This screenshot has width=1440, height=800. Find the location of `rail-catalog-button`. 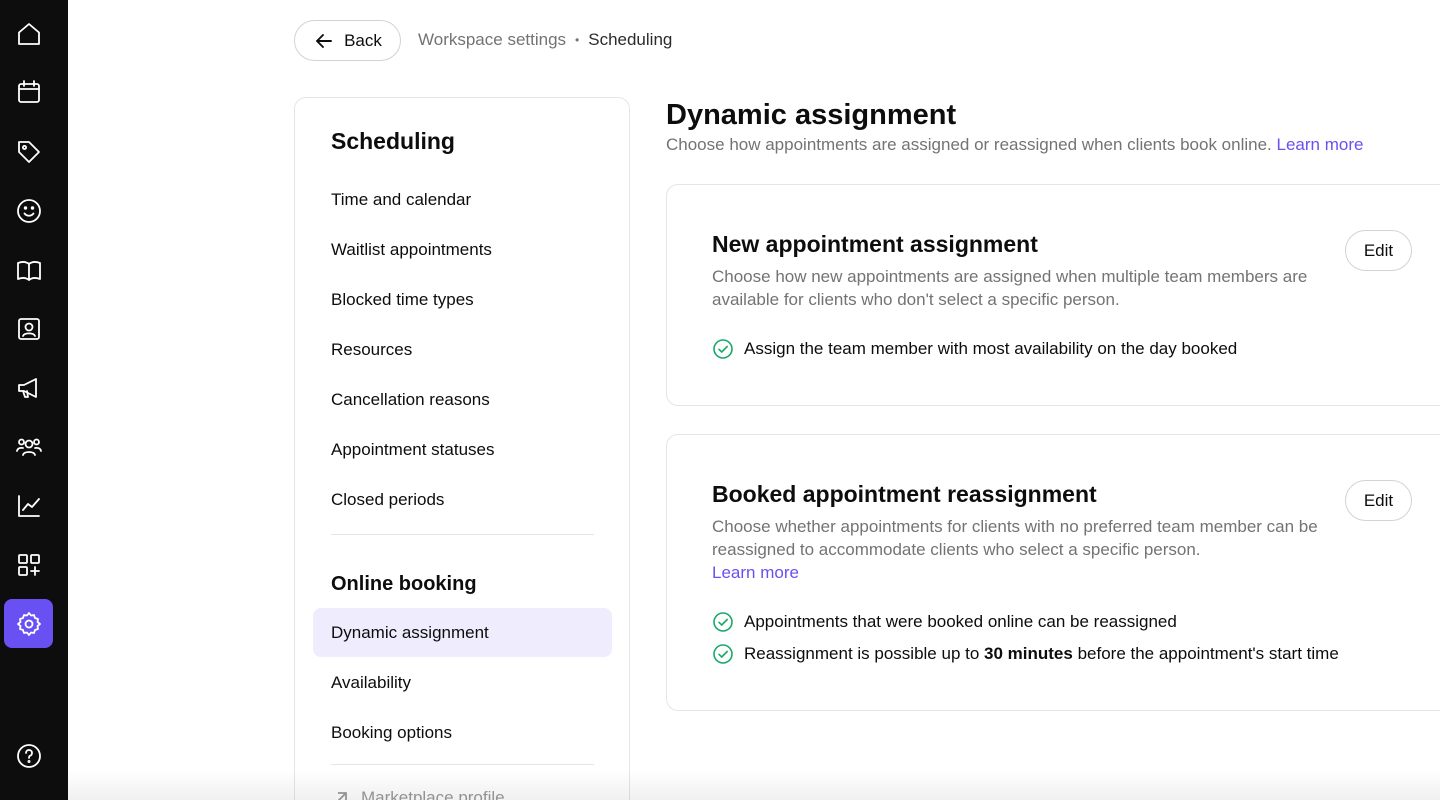

rail-catalog-button is located at coordinates (28, 270).